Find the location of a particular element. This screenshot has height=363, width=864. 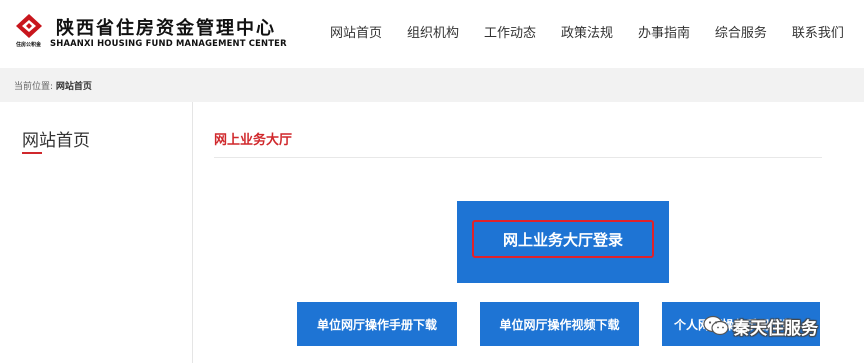

nav-item-contact: 联系我们 is located at coordinates (818, 31).